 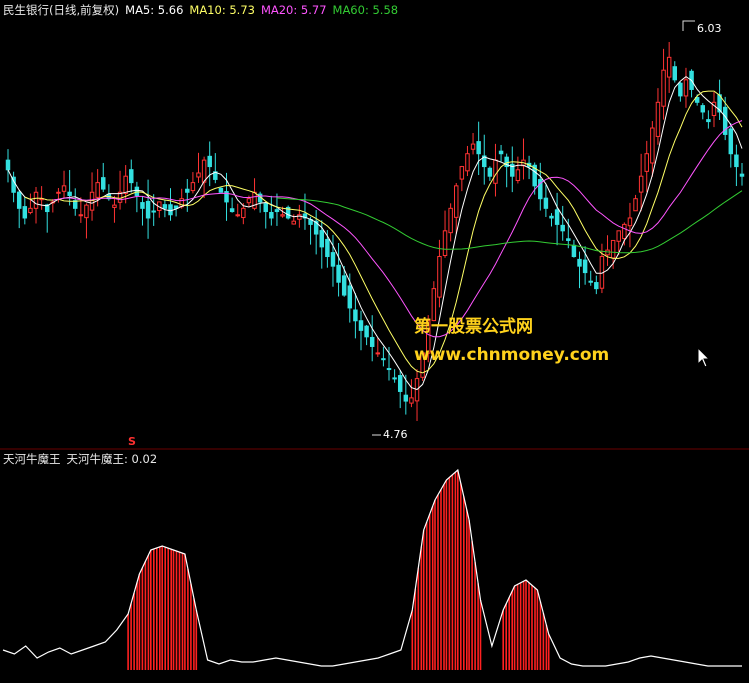 I want to click on ma20-label: MA20: 5.77, so click(x=293, y=10).